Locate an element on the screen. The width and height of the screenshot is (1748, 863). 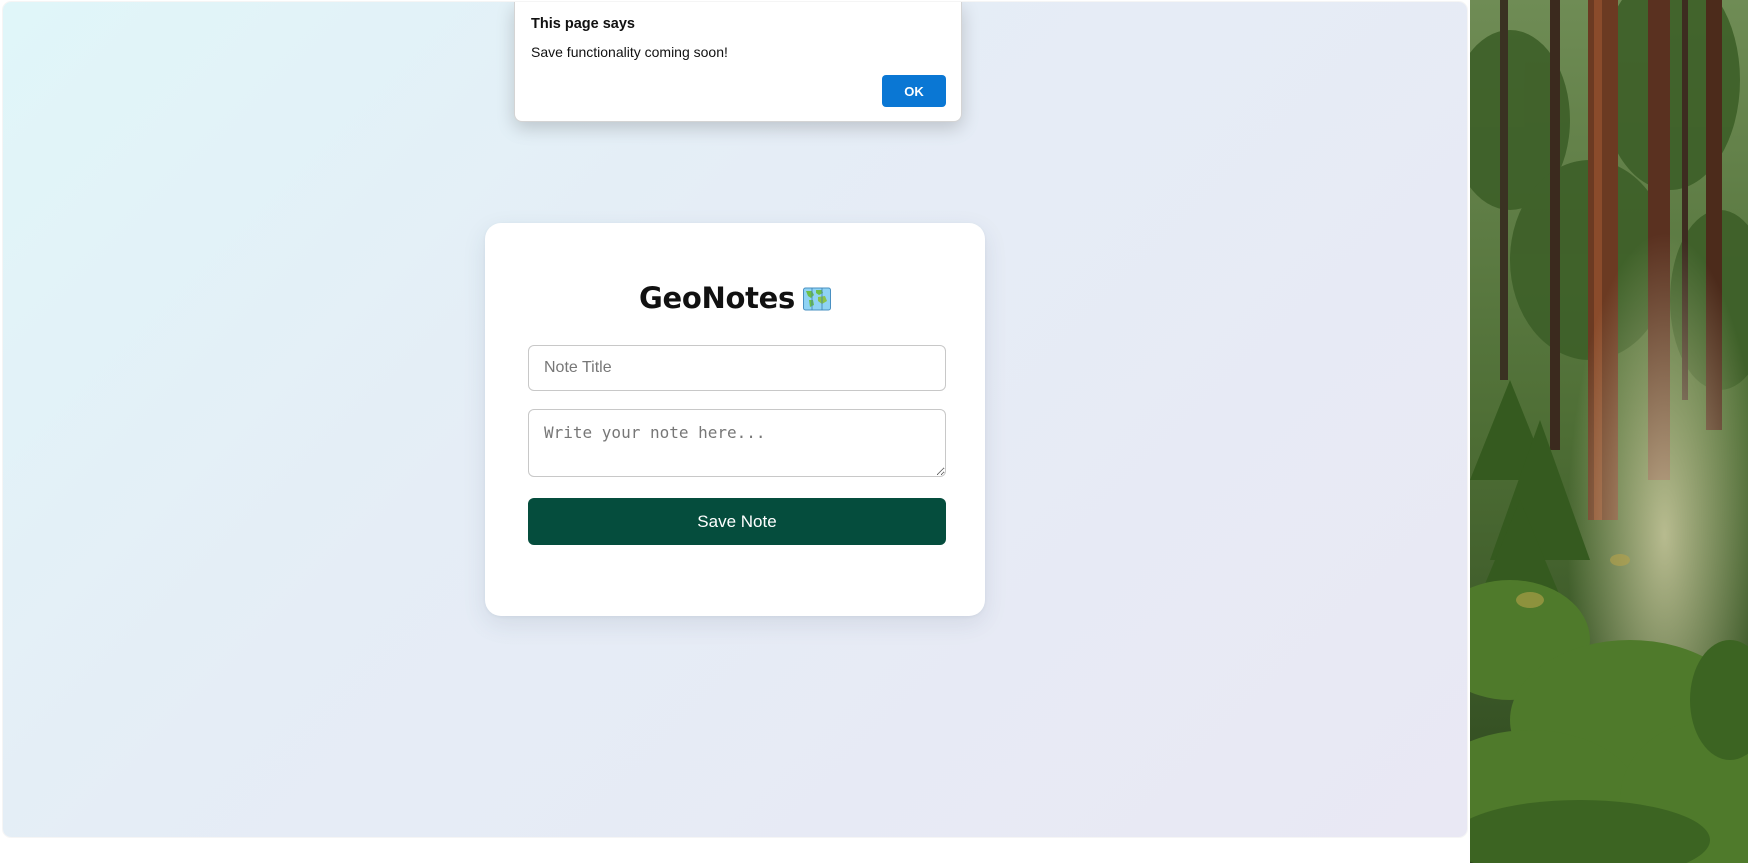
page-title: GeoNotes is located at coordinates (735, 298).